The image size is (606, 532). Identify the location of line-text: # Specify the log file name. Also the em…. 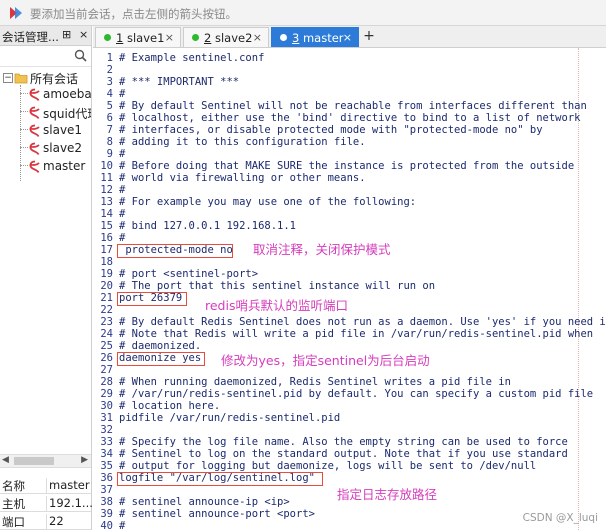
(343, 442).